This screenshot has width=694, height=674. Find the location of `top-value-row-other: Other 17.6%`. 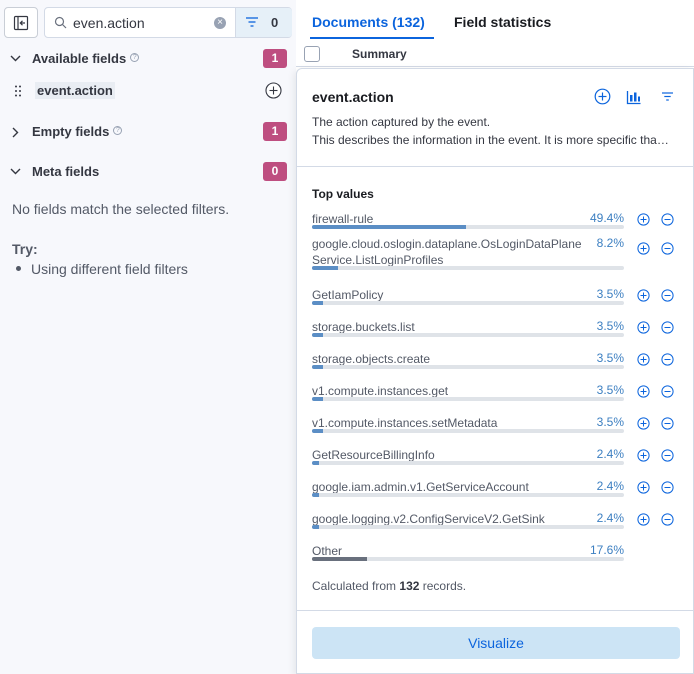

top-value-row-other: Other 17.6% is located at coordinates (497, 553).